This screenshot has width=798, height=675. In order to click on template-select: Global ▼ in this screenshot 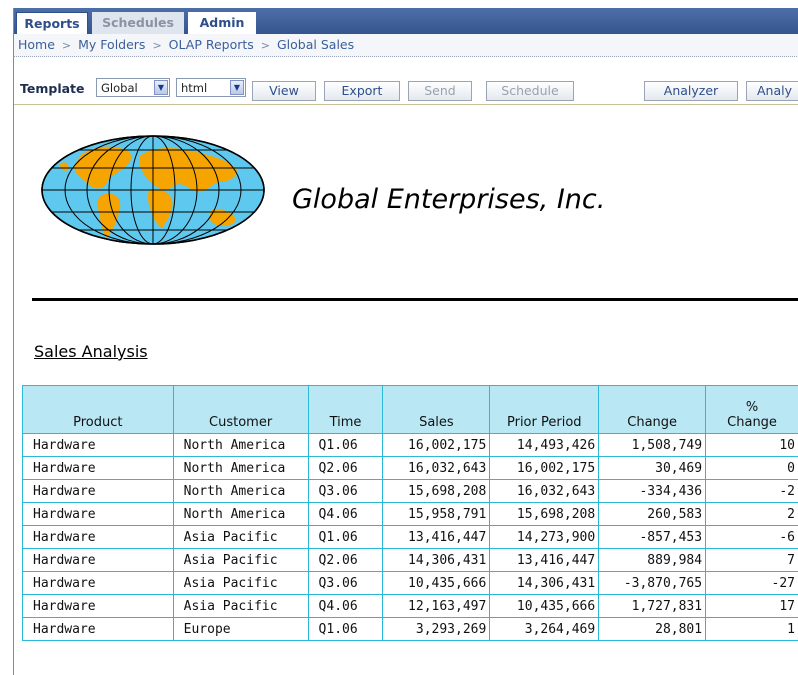, I will do `click(133, 87)`.